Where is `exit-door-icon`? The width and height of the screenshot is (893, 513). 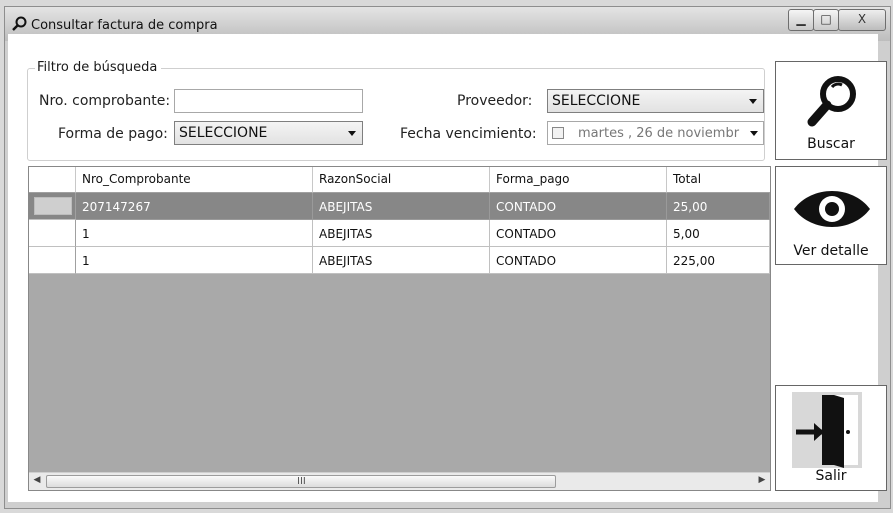 exit-door-icon is located at coordinates (827, 430).